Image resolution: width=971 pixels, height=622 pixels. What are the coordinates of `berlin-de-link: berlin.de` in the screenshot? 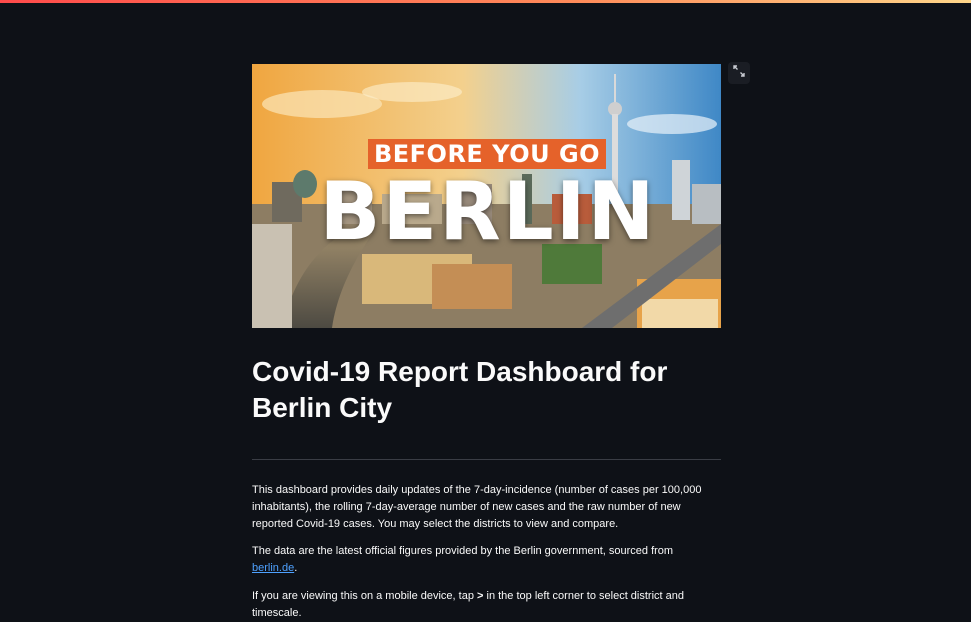 It's located at (273, 568).